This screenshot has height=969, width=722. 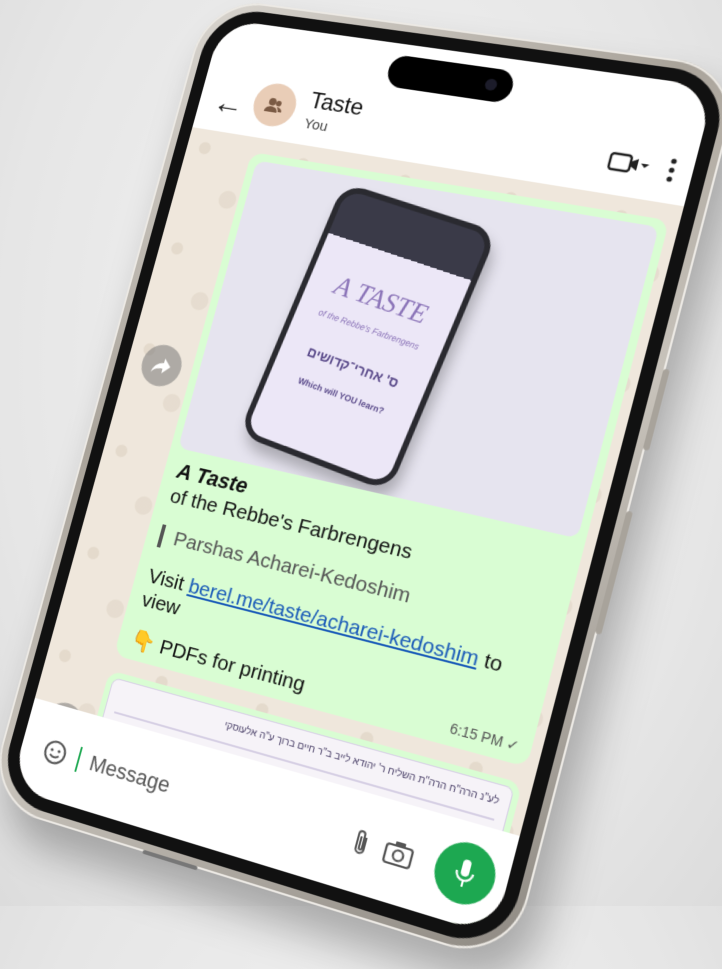 I want to click on sticker-icon, so click(x=54, y=753).